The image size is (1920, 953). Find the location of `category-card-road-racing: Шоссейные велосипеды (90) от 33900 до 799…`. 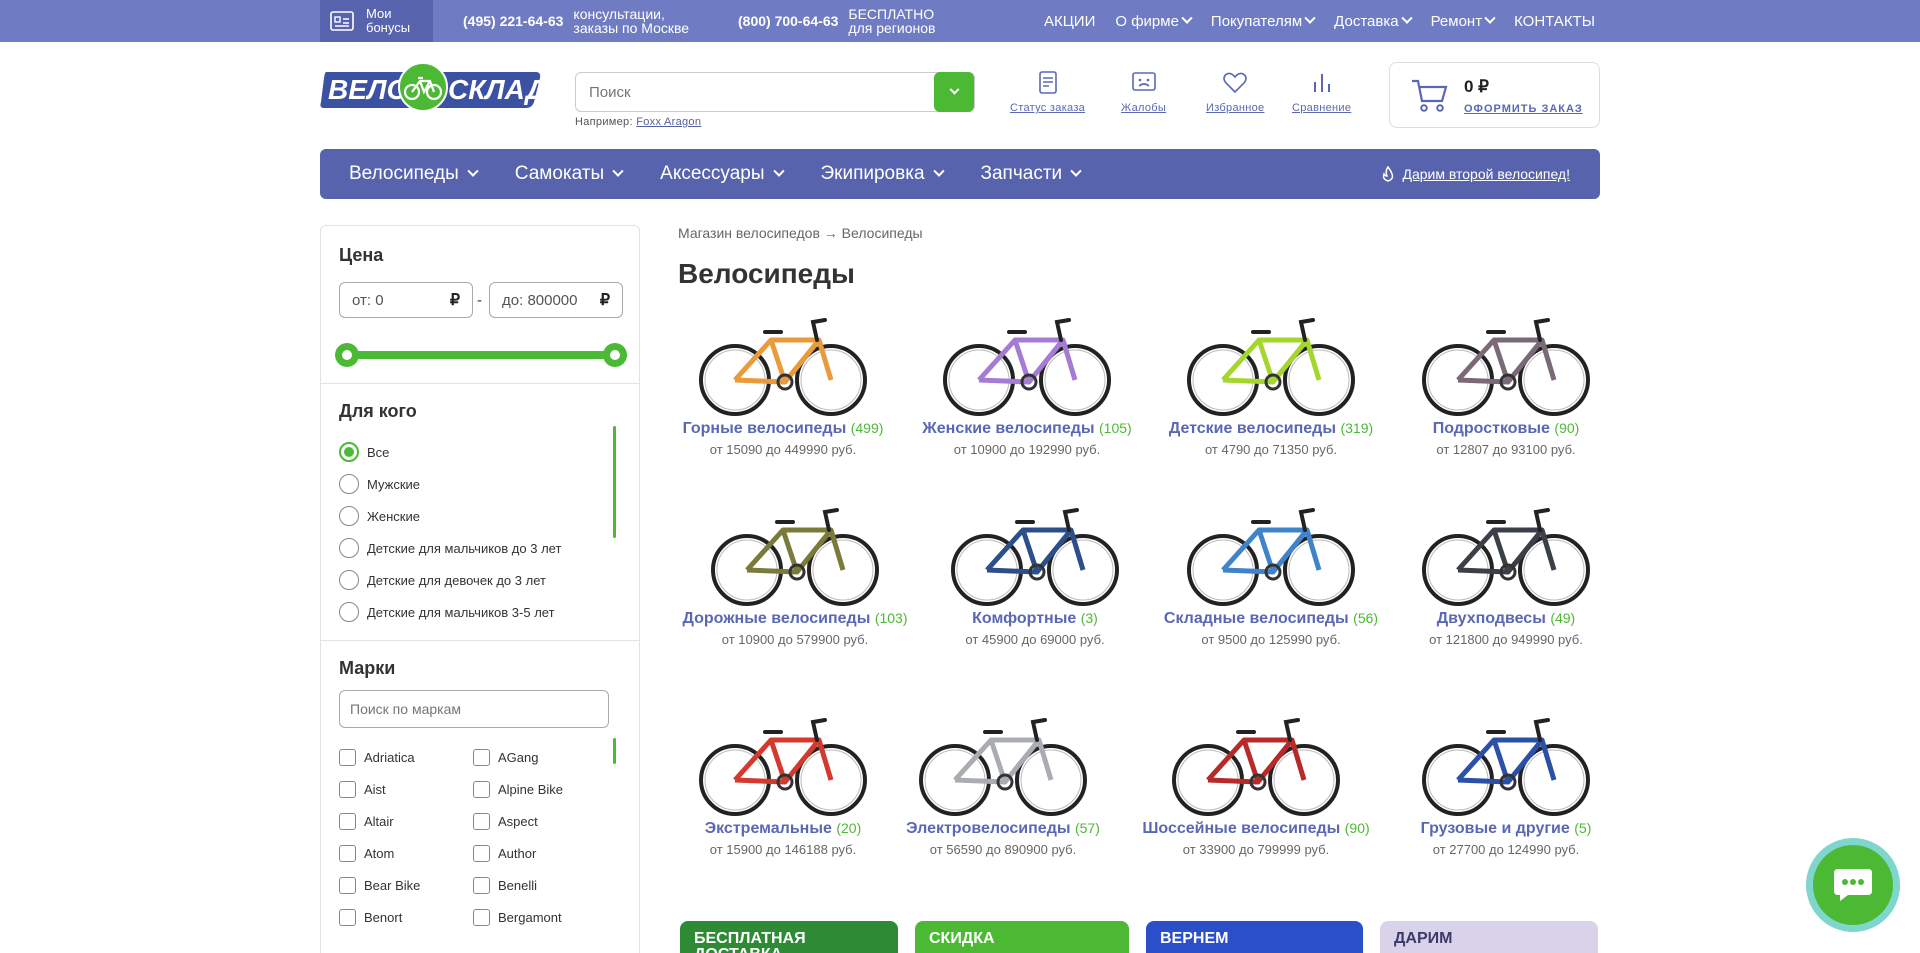

category-card-road-racing: Шоссейные велосипеды (90) от 33900 до 799… is located at coordinates (1256, 783).